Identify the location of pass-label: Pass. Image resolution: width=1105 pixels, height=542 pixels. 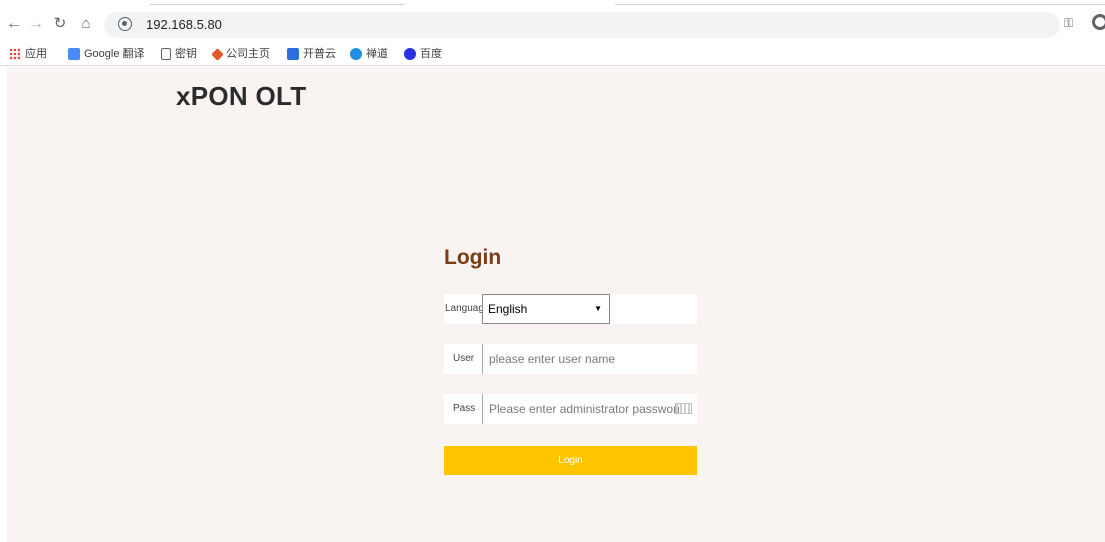
(464, 408).